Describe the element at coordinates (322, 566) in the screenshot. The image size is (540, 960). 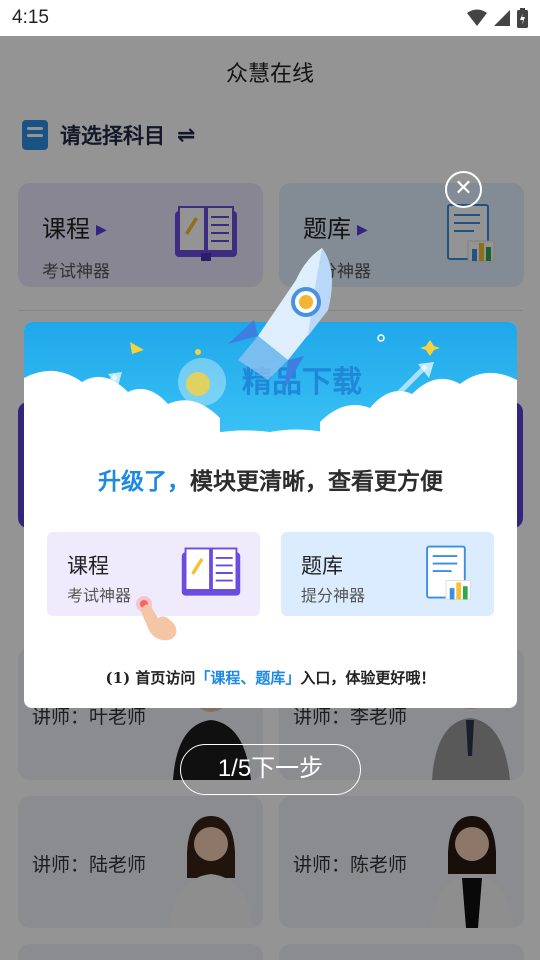
I see `modal-bank-title: 题库` at that location.